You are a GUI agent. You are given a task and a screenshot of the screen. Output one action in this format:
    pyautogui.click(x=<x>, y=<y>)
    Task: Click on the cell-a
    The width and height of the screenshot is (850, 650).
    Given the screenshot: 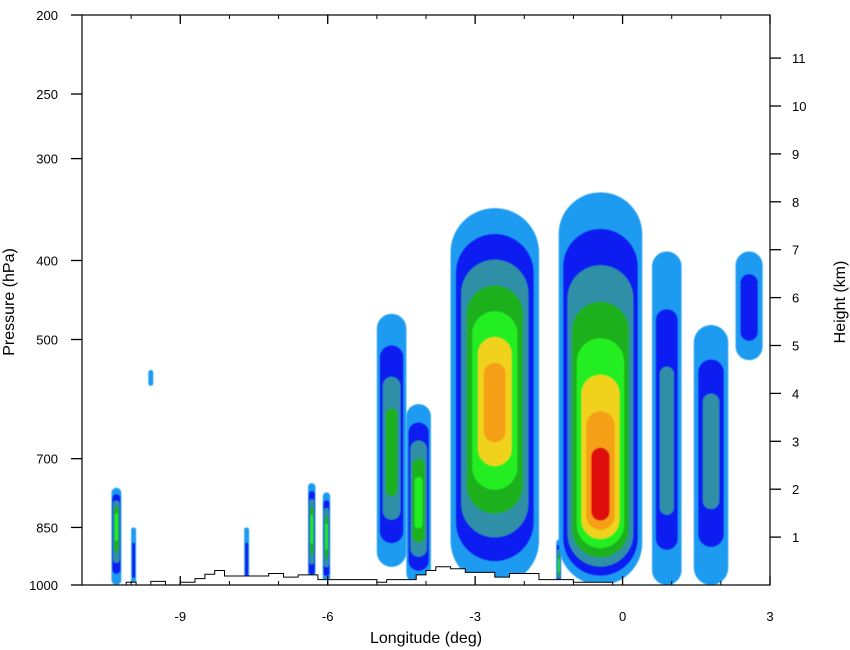 What is the action you would take?
    pyautogui.click(x=116, y=536)
    